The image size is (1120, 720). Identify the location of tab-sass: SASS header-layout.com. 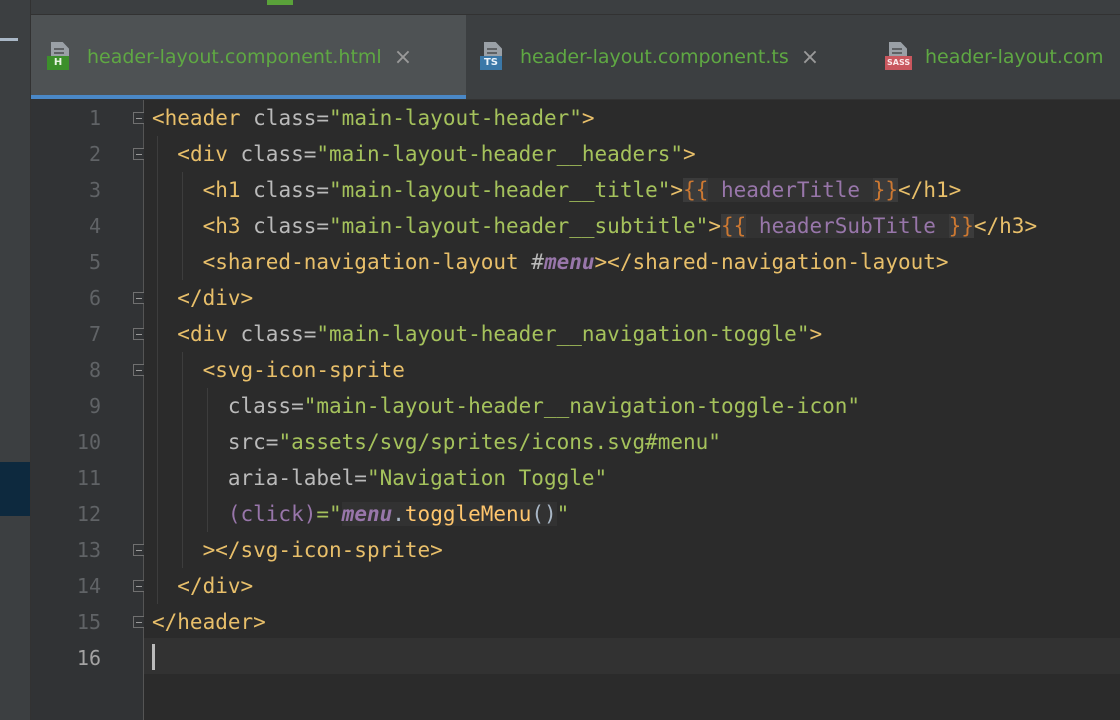
(994, 57).